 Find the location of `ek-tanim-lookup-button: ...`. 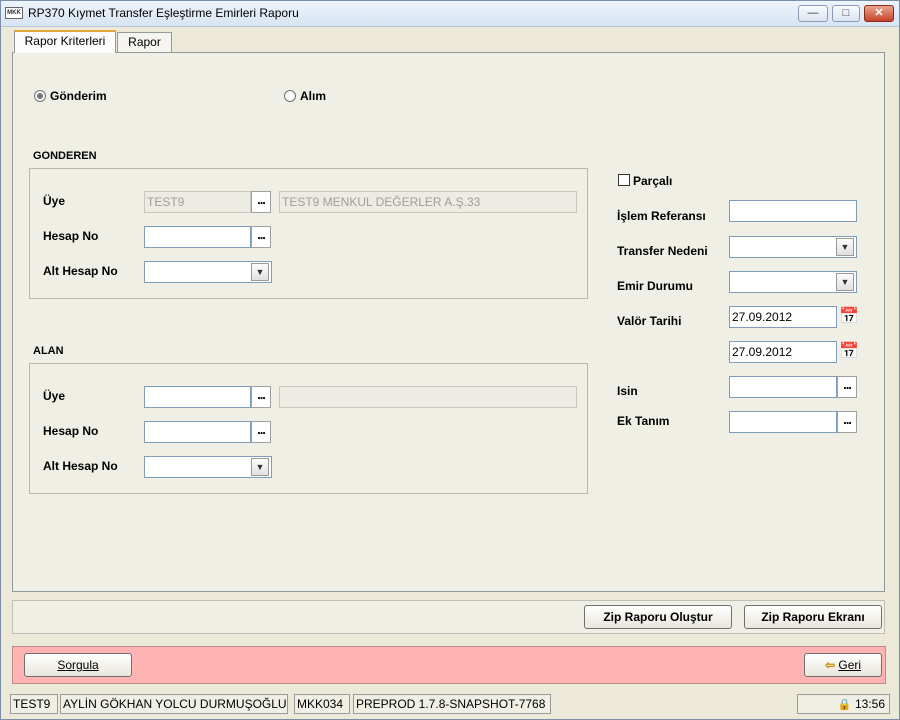

ek-tanim-lookup-button: ... is located at coordinates (847, 422).